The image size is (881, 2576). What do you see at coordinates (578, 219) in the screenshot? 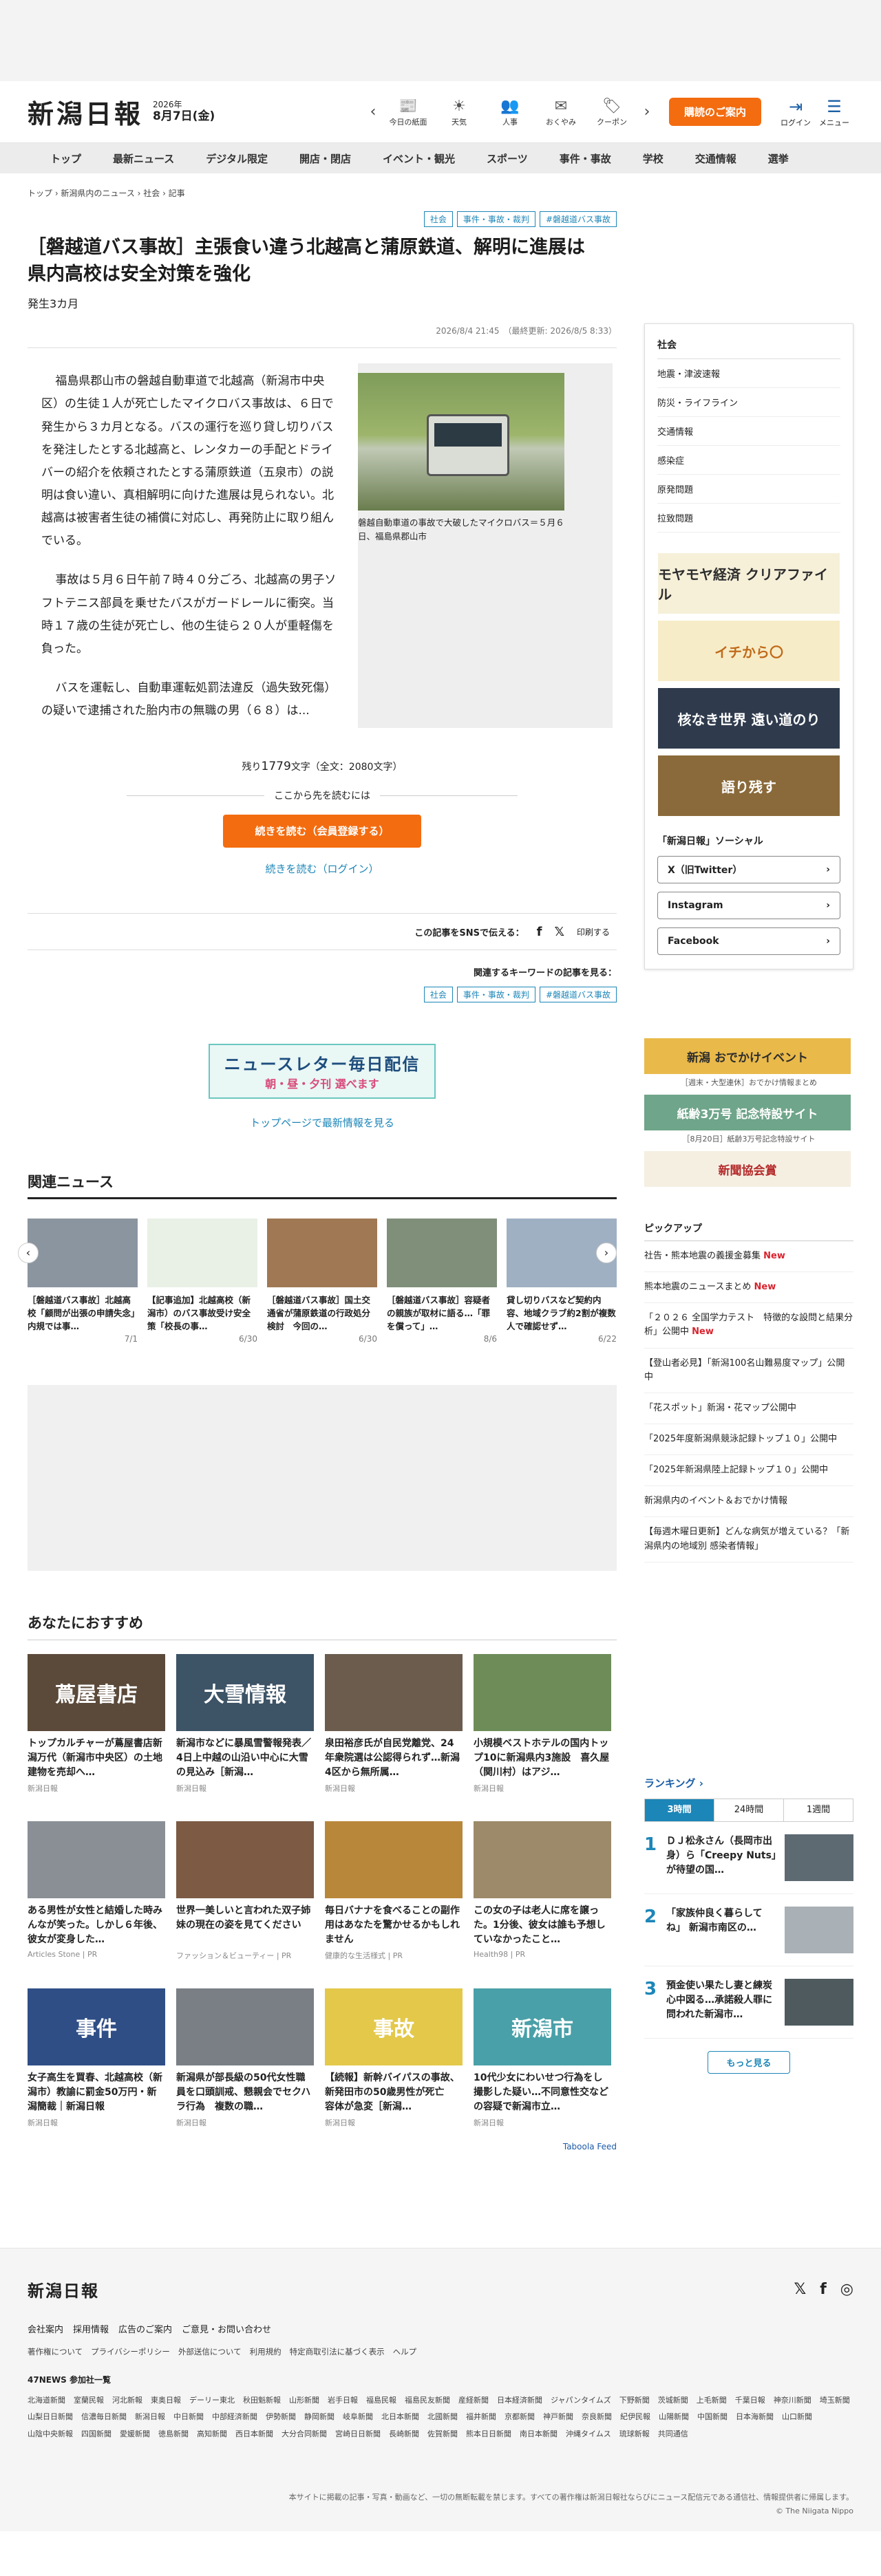
I see `tag-bus-accident: #磐越道バス事故` at bounding box center [578, 219].